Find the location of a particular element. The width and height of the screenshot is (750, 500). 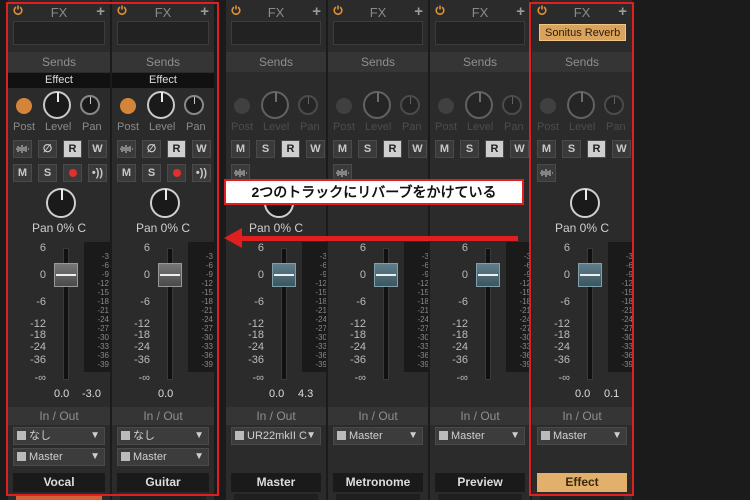

scale-label: 0 is located at coordinates (42, 275).